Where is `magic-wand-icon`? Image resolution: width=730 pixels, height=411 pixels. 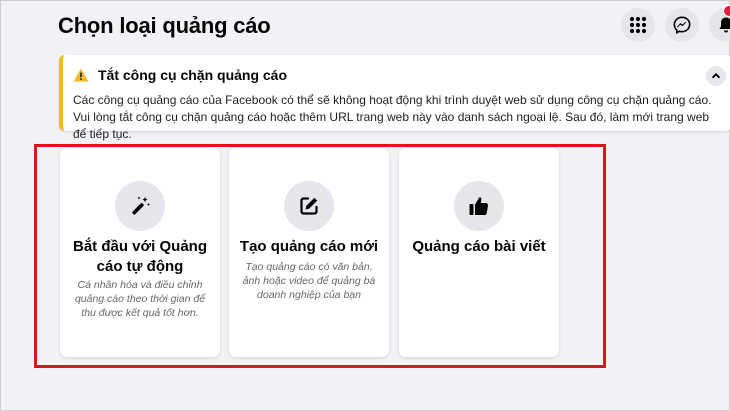
magic-wand-icon is located at coordinates (141, 205).